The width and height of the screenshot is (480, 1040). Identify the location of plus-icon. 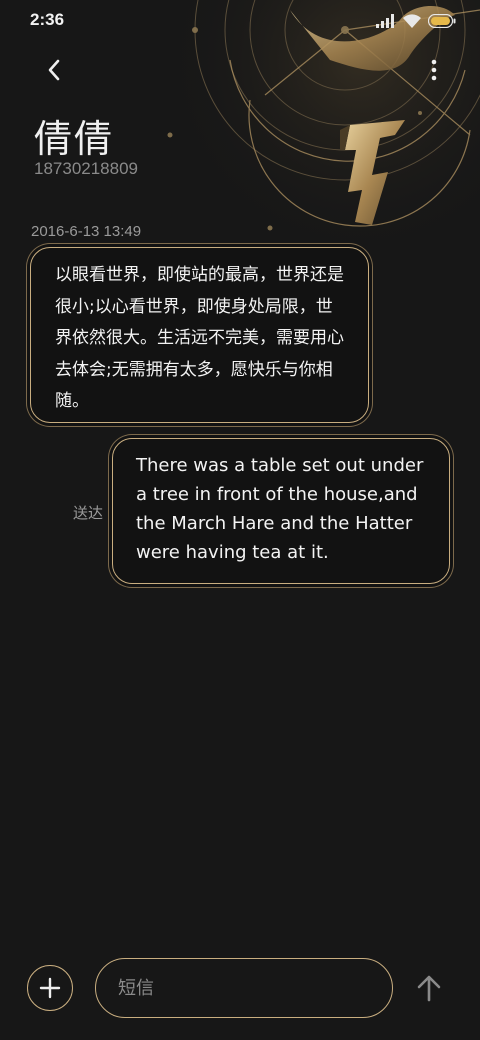
(50, 988).